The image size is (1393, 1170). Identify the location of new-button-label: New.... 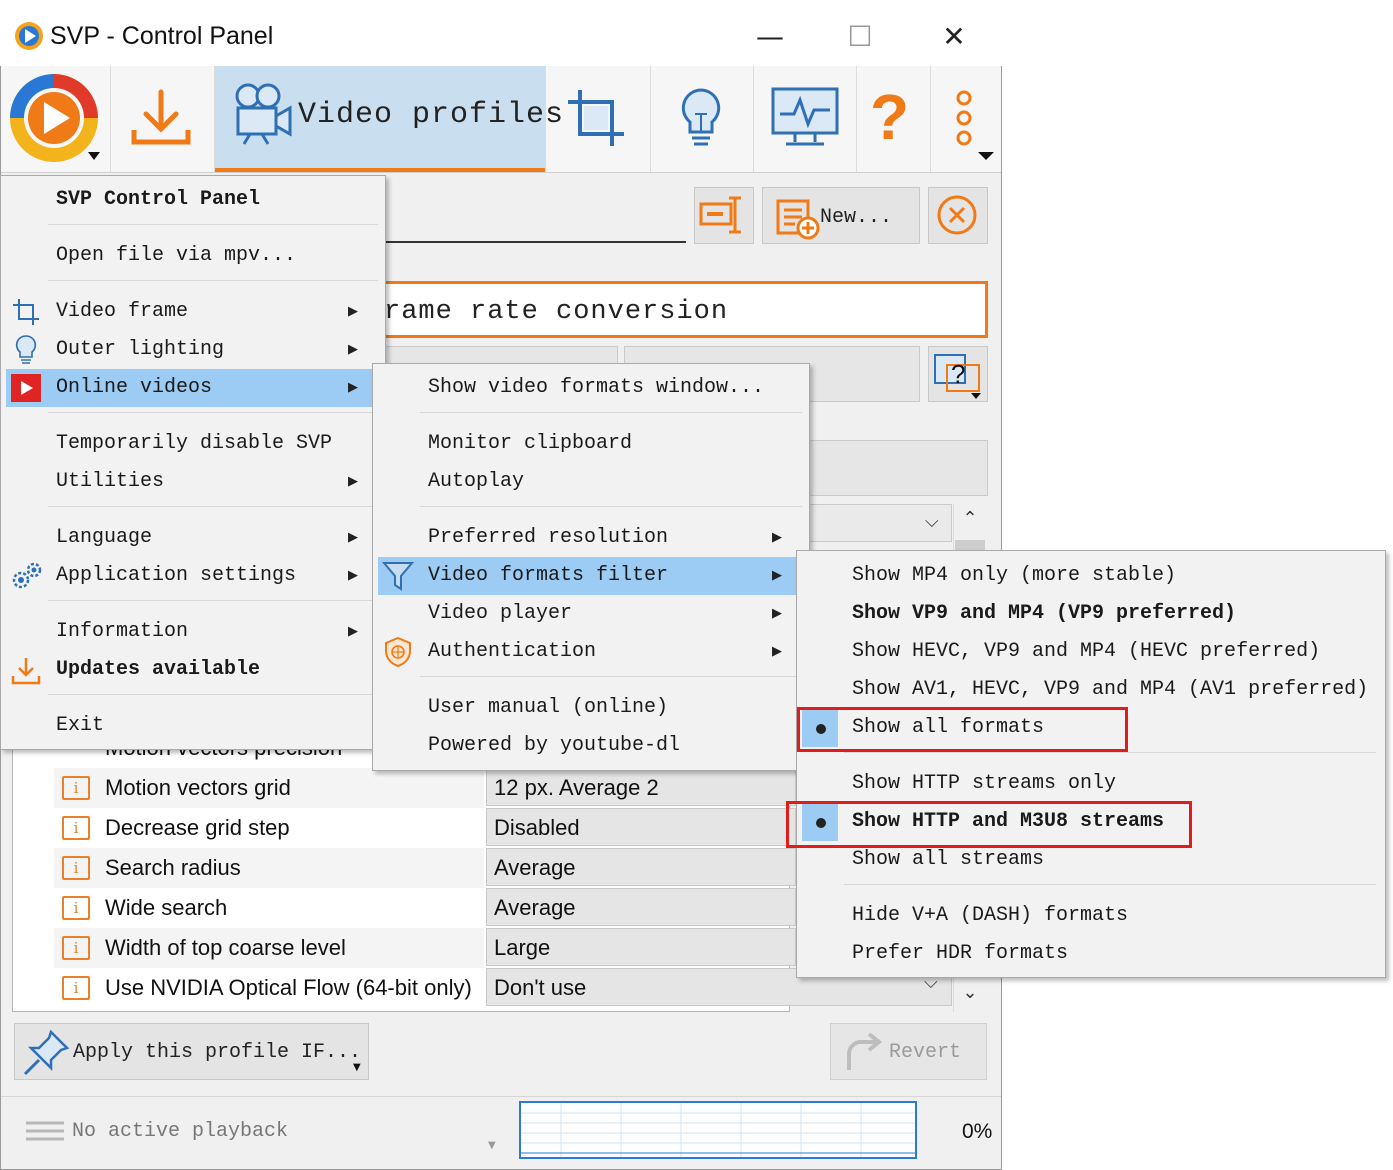
(856, 217).